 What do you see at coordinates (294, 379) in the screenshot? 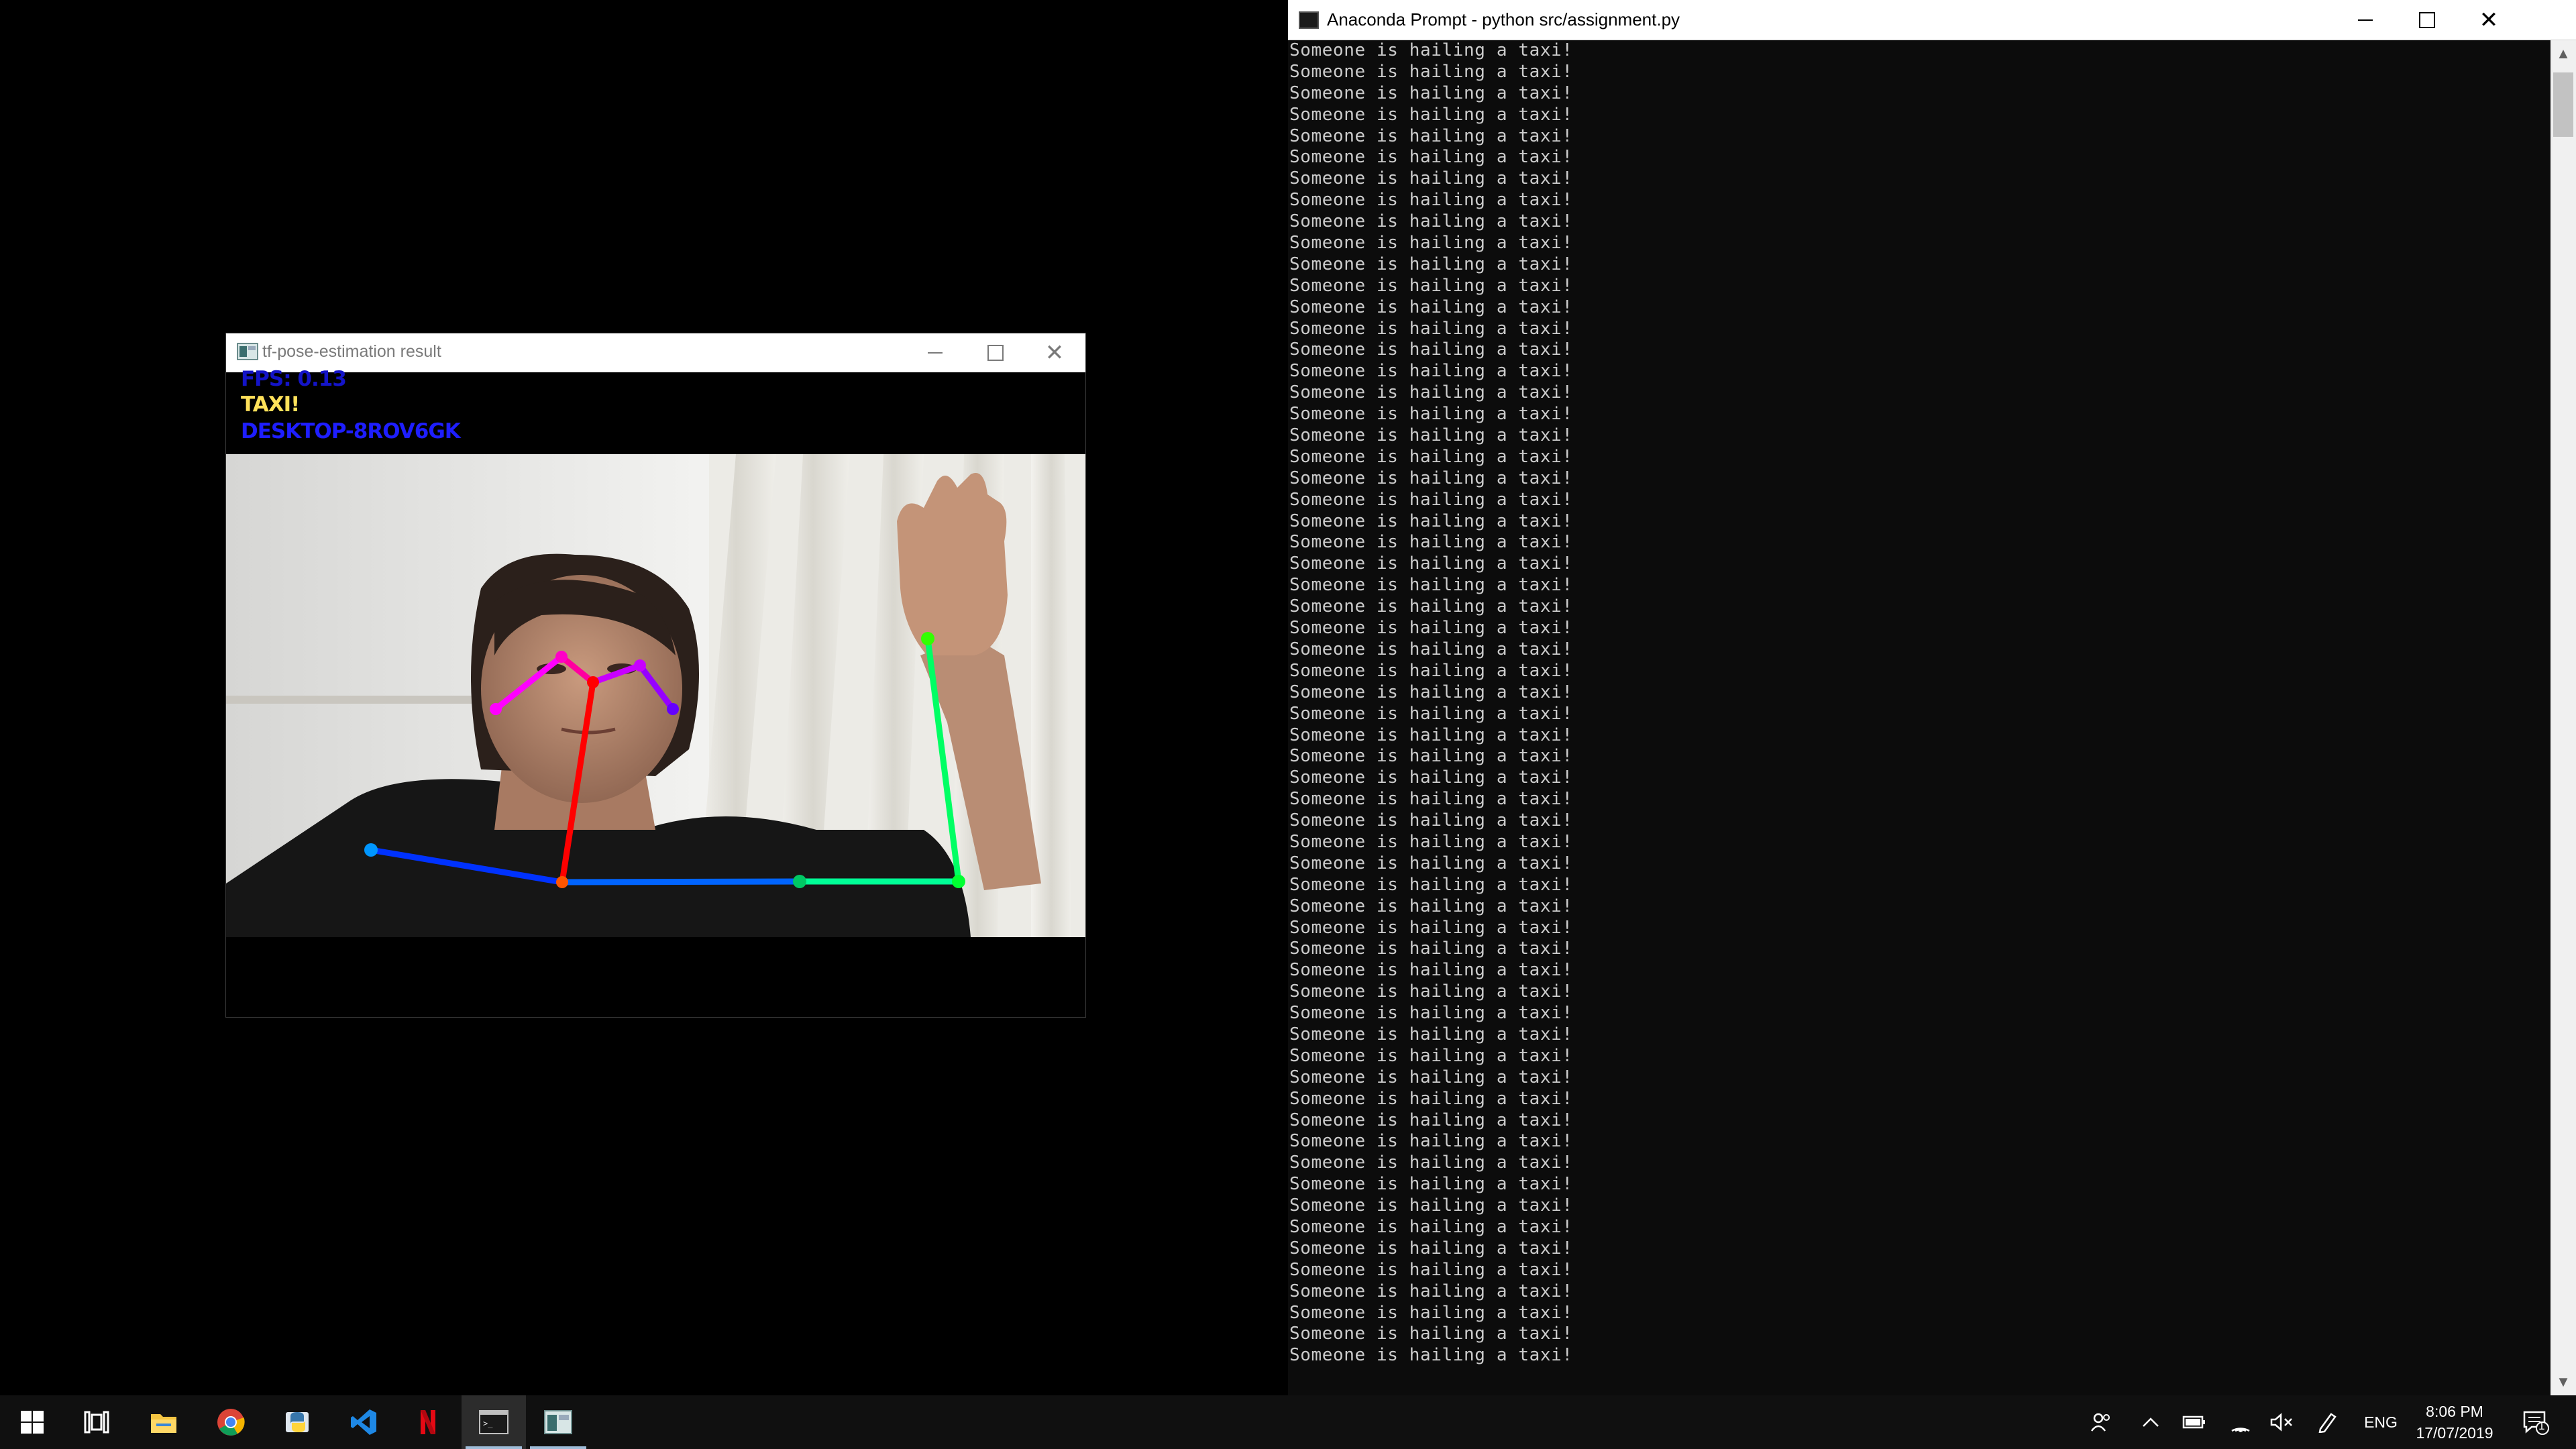
I see `fps-label: FPS: 0.13` at bounding box center [294, 379].